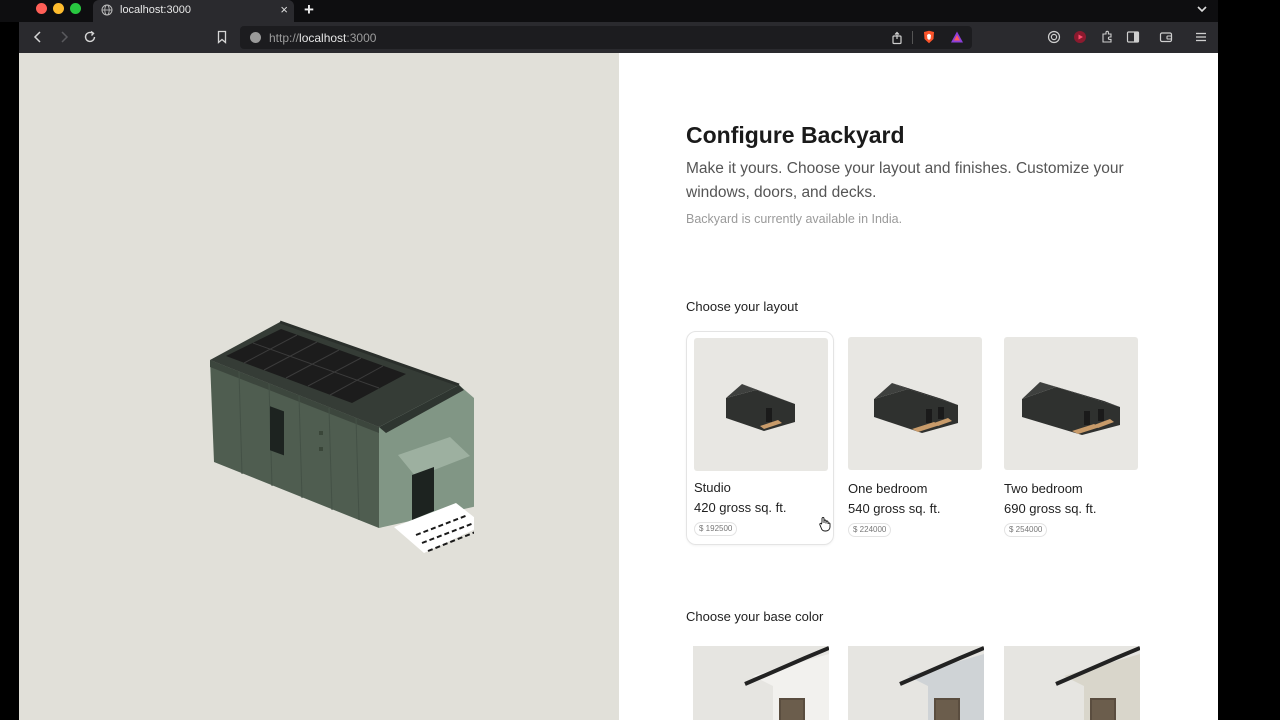  What do you see at coordinates (870, 530) in the screenshot?
I see `price-badge: $ 224000` at bounding box center [870, 530].